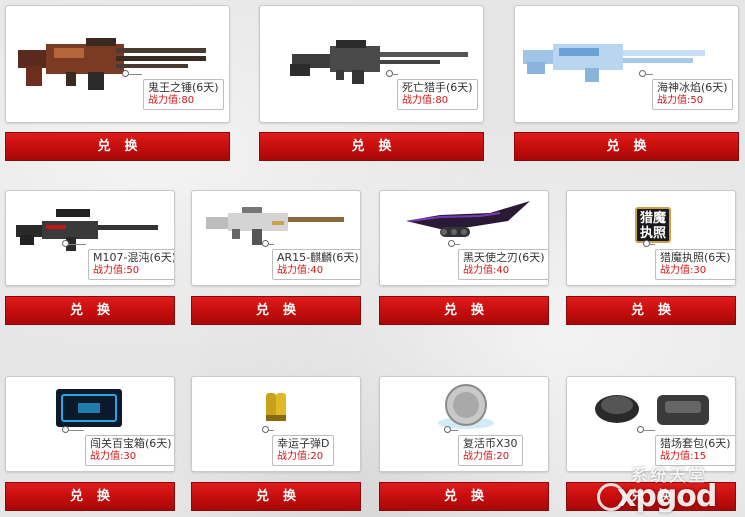  Describe the element at coordinates (667, 496) in the screenshot. I see `watermark-en: xpgod` at that location.